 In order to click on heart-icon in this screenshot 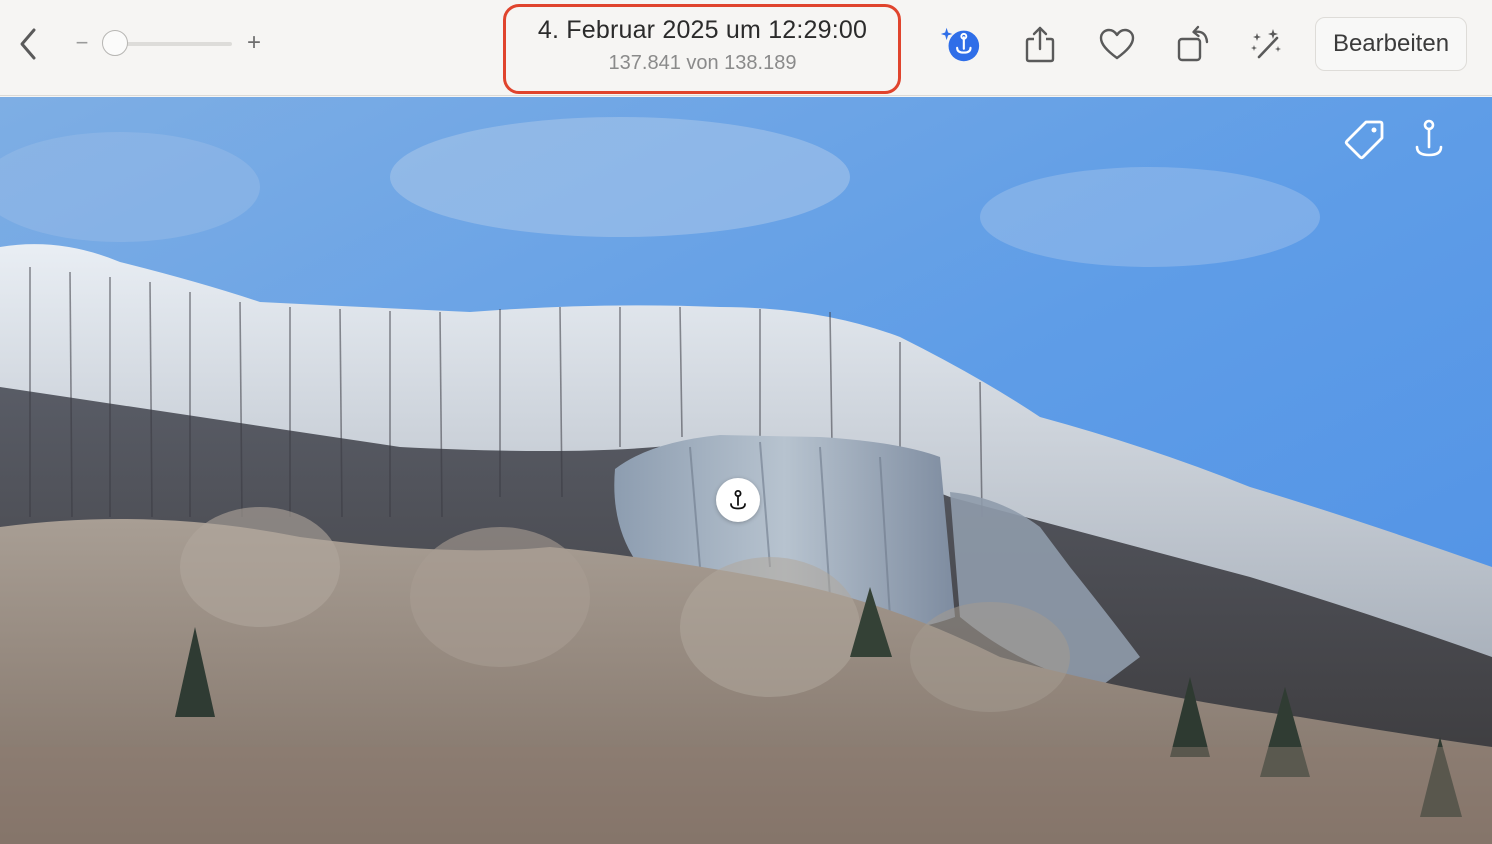, I will do `click(1117, 44)`.